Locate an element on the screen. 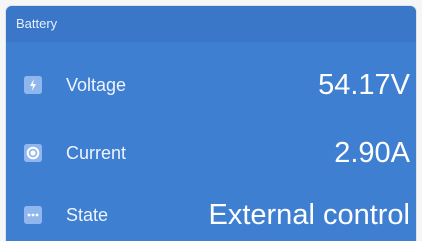  ellipsis-icon is located at coordinates (33, 215).